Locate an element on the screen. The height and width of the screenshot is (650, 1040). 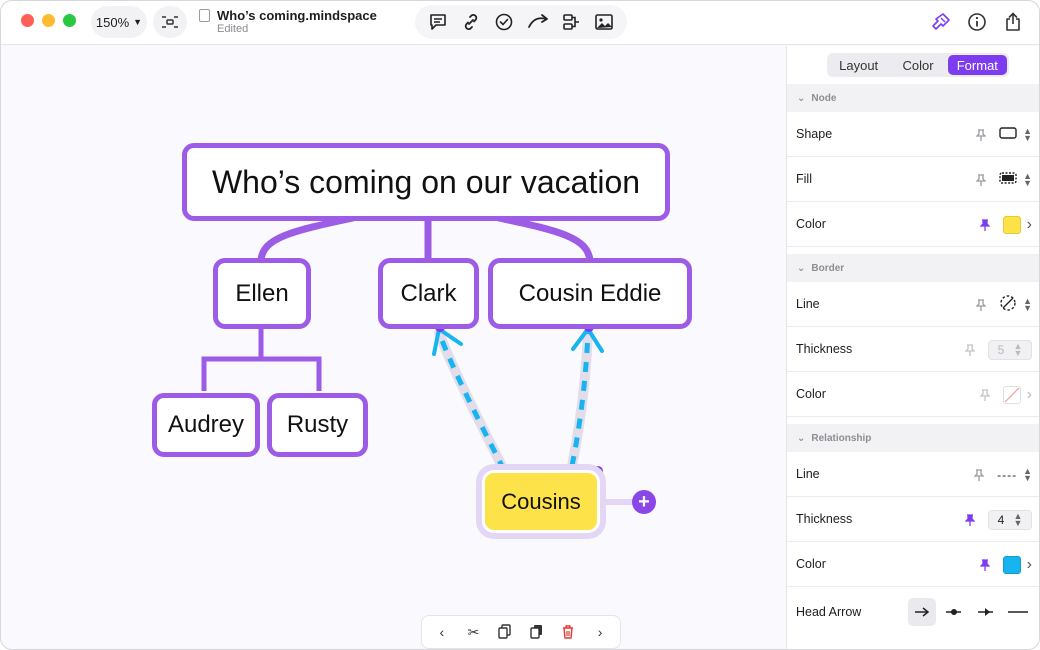
filled-arrow-head-icon is located at coordinates (986, 612).